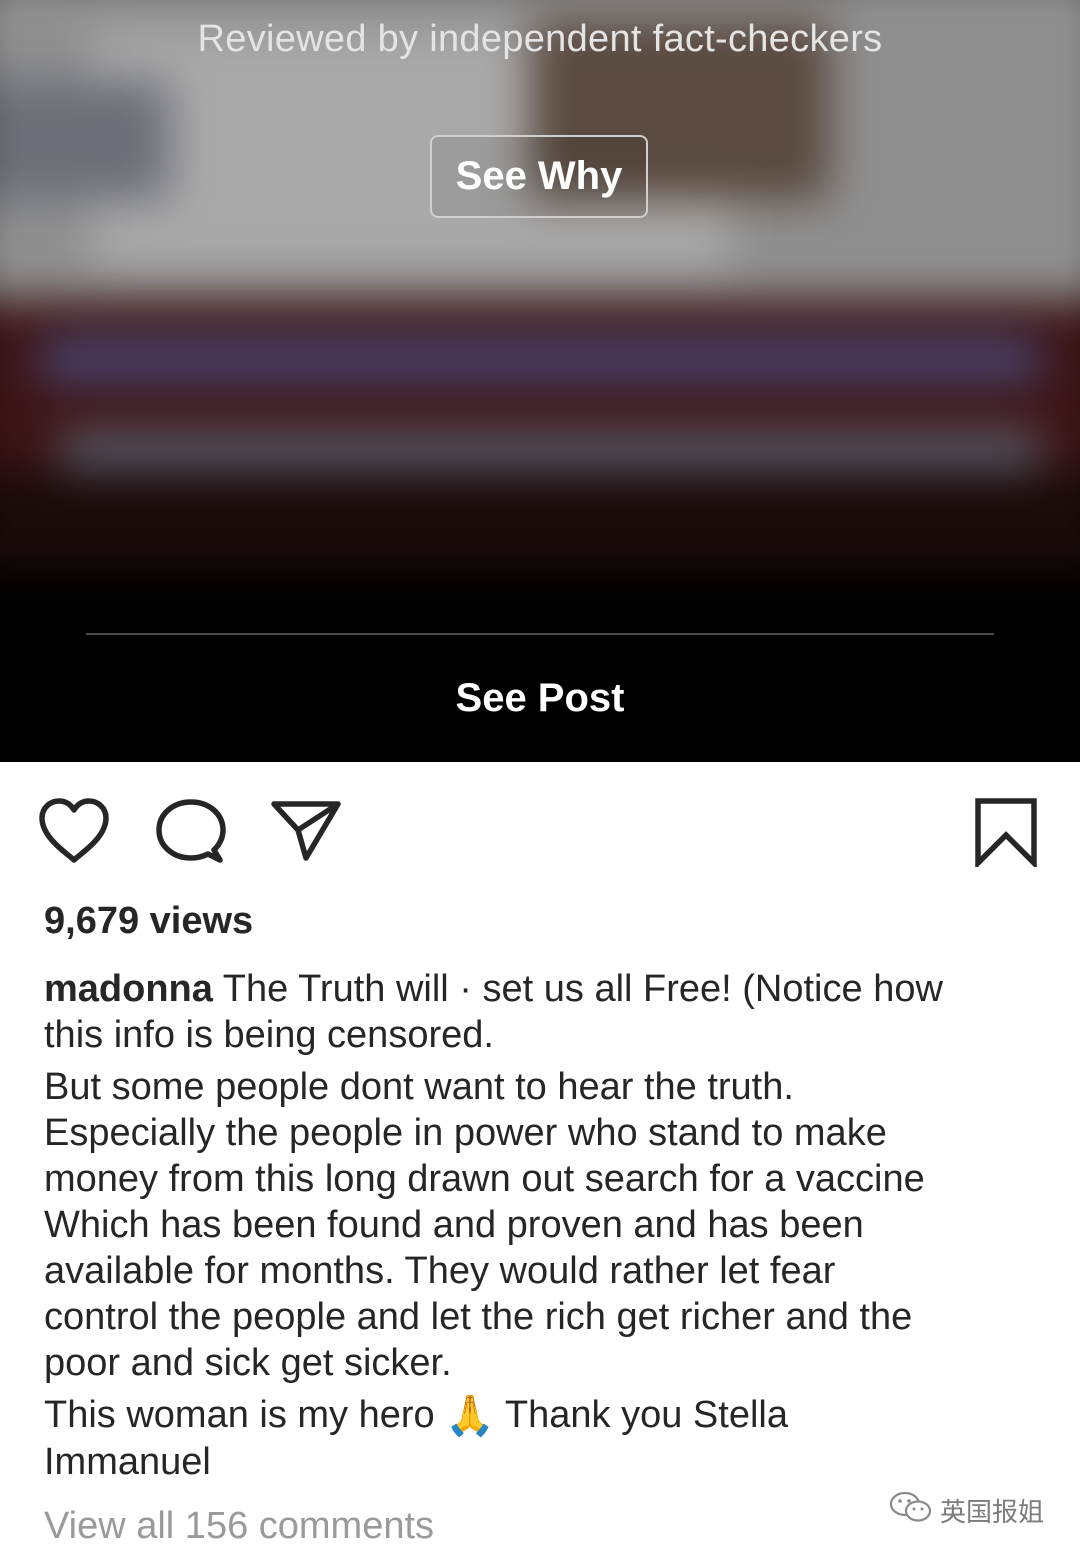 The height and width of the screenshot is (1556, 1080). I want to click on caption-text: Thank you Stella, so click(641, 1415).